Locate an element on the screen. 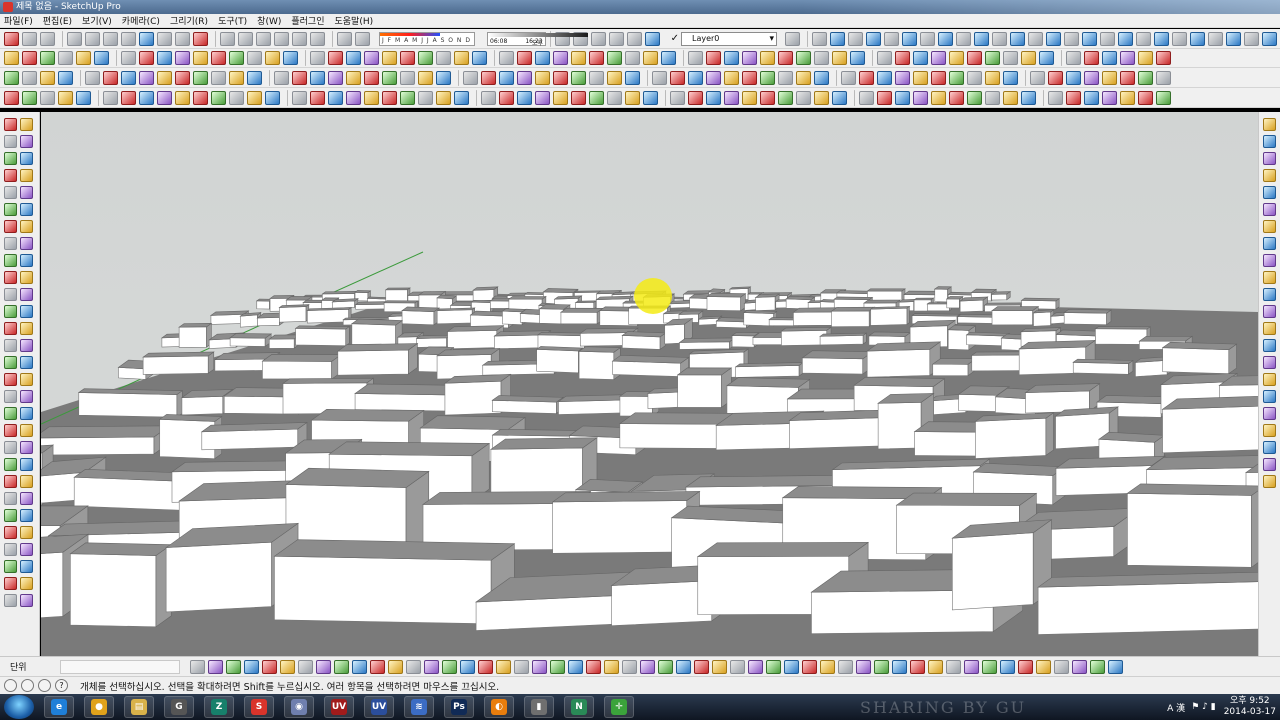 The height and width of the screenshot is (720, 1280). taskbar-app-app-target: ✛ is located at coordinates (619, 707).